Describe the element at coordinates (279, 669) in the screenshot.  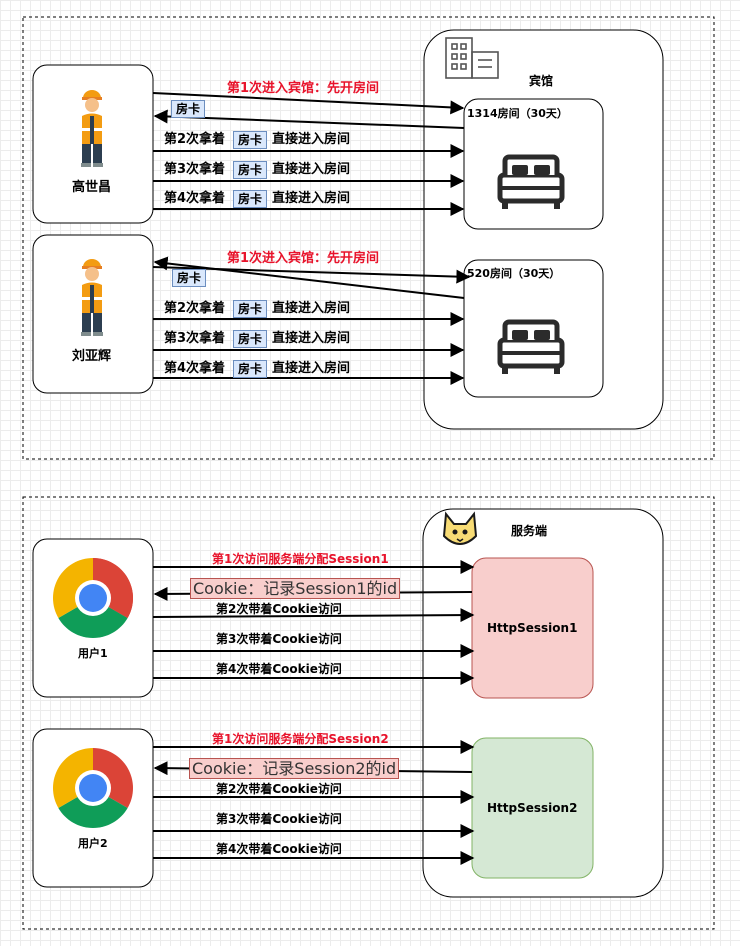
I see `session1-visit4-label: 第4次带着Cookie访问` at that location.